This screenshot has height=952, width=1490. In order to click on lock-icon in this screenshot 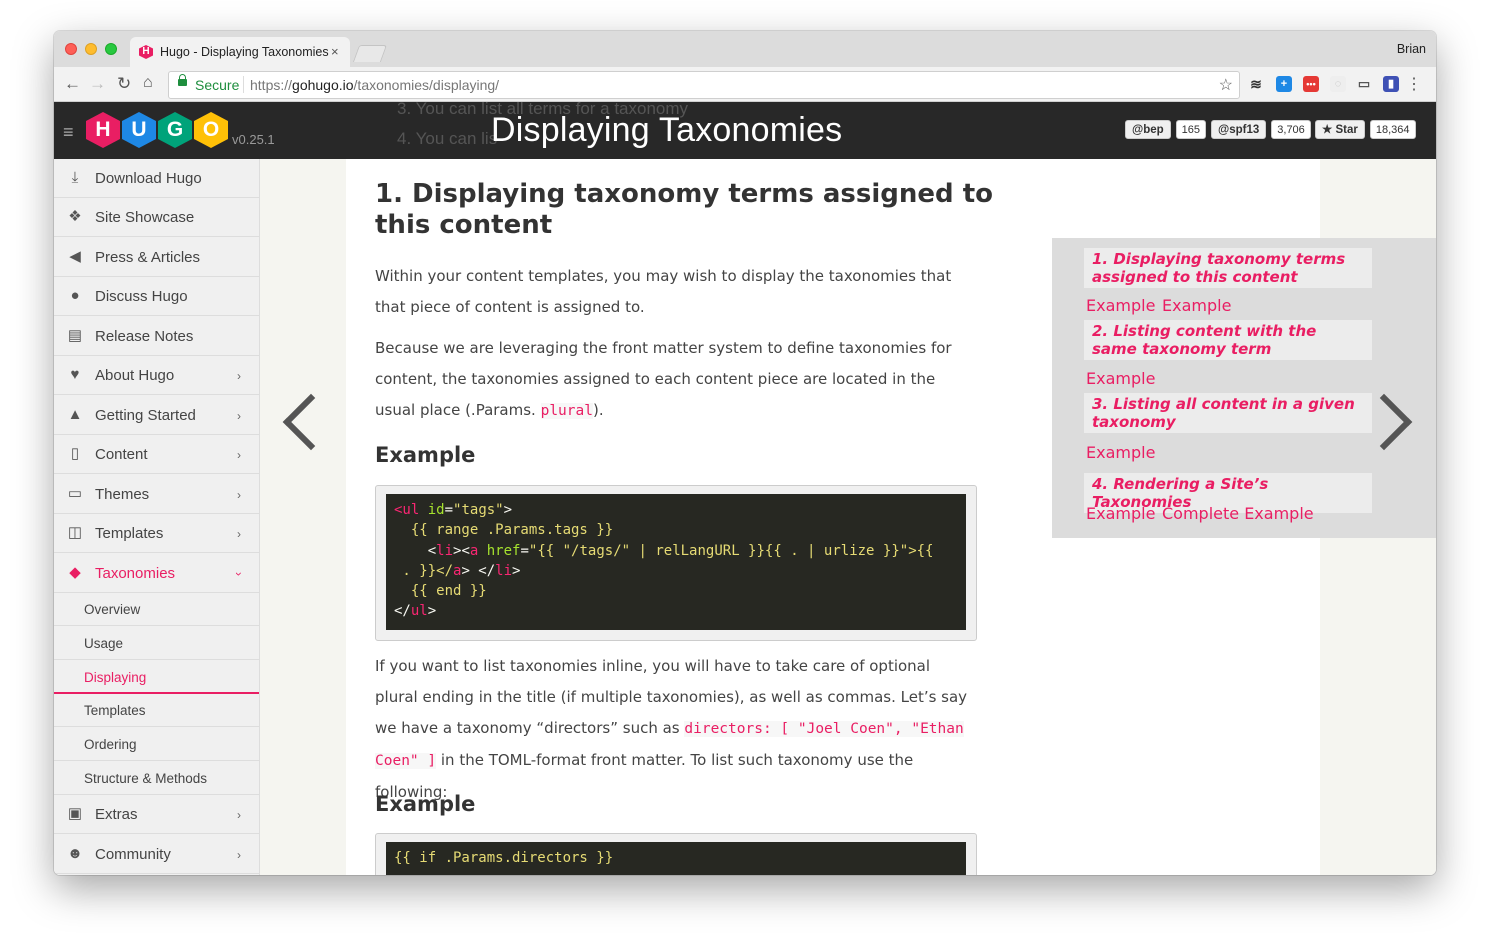, I will do `click(182, 80)`.